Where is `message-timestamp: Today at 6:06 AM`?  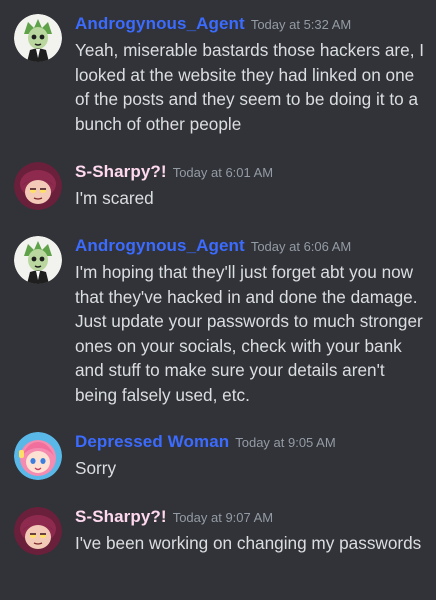 message-timestamp: Today at 6:06 AM is located at coordinates (301, 246).